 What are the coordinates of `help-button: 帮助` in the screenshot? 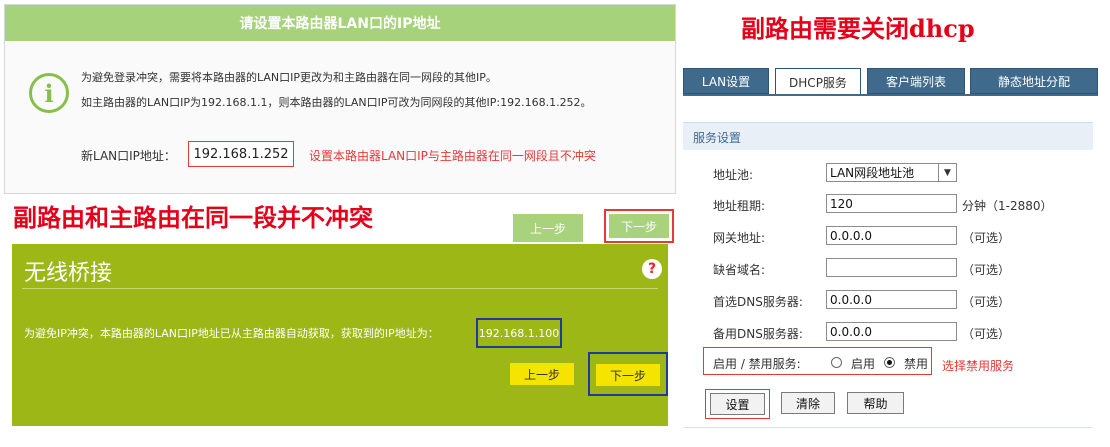 It's located at (875, 403).